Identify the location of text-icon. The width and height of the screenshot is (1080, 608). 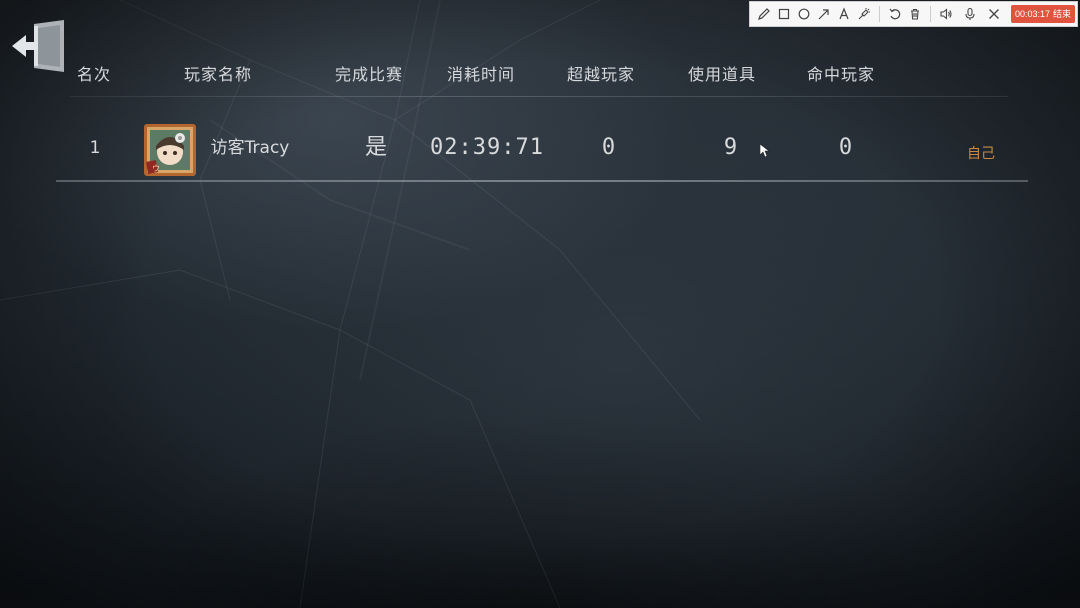
(844, 14).